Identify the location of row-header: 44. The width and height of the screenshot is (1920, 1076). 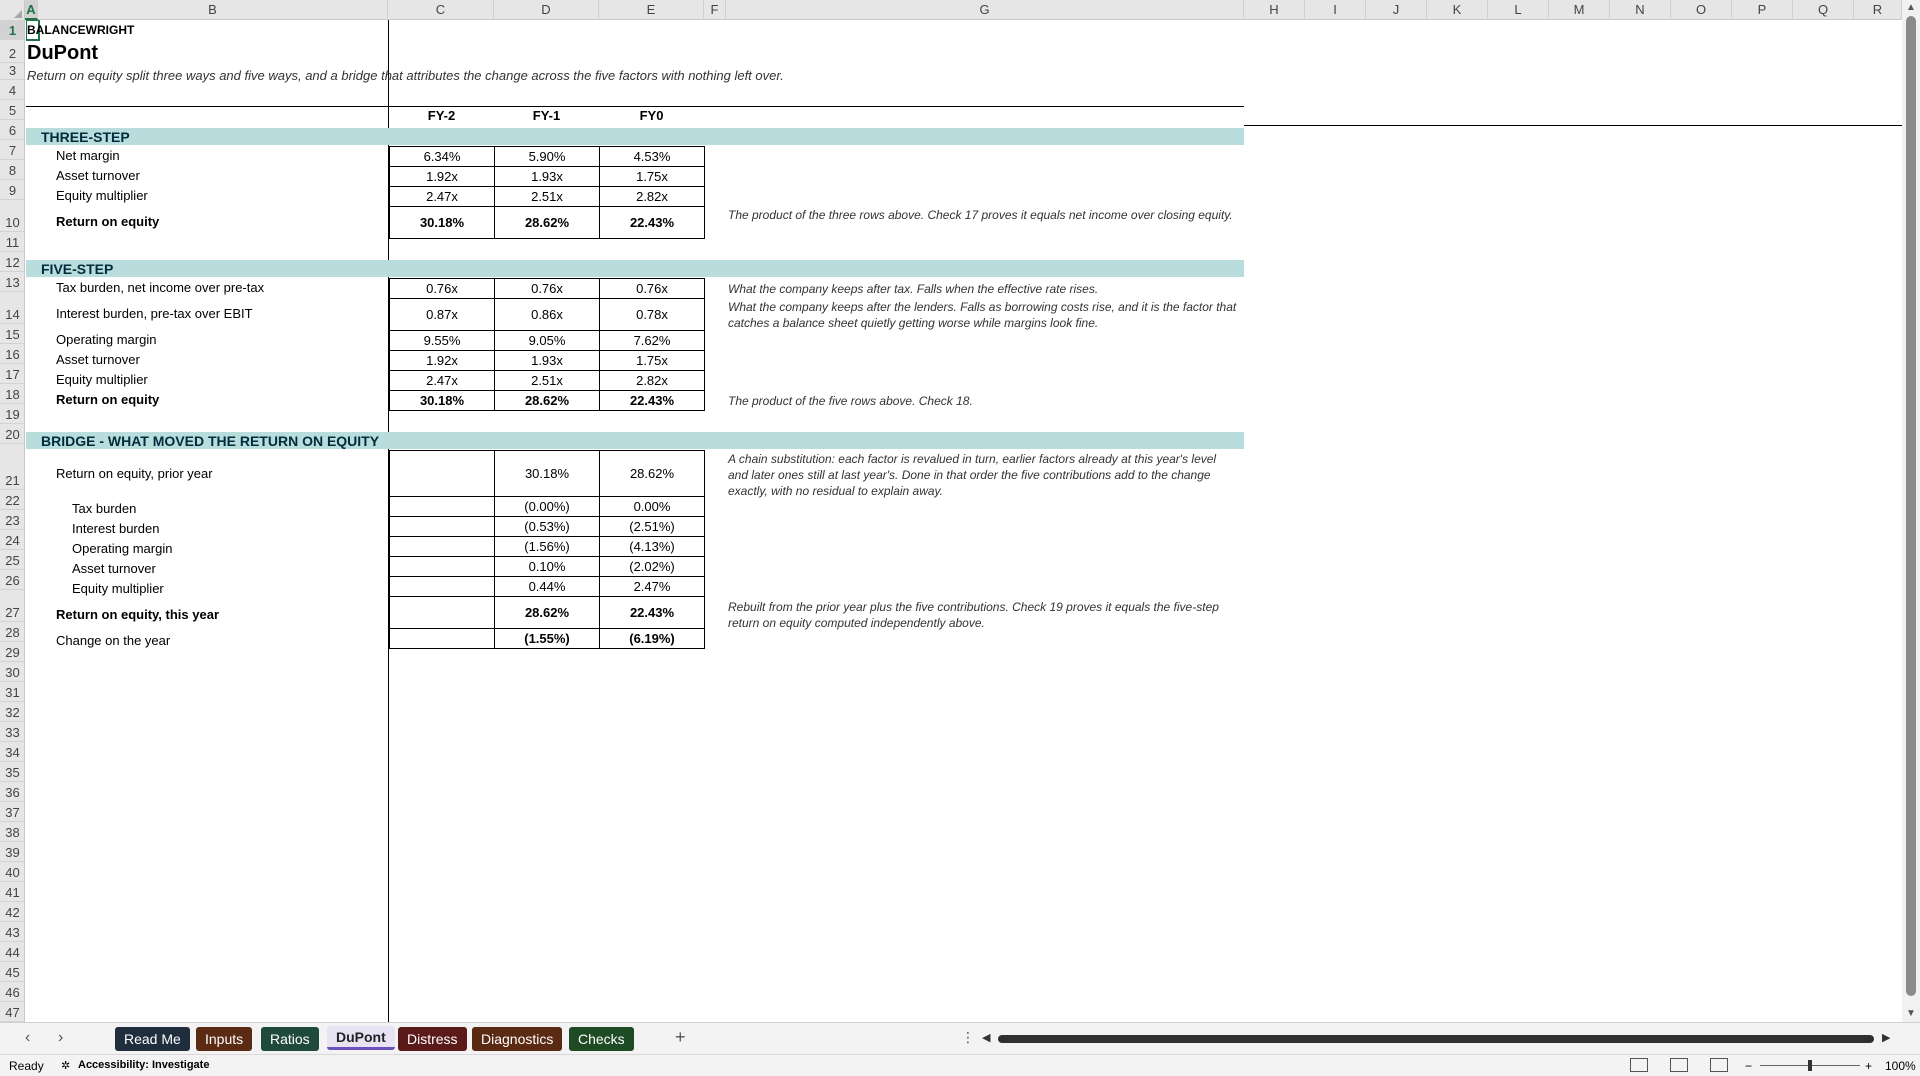
(12, 952).